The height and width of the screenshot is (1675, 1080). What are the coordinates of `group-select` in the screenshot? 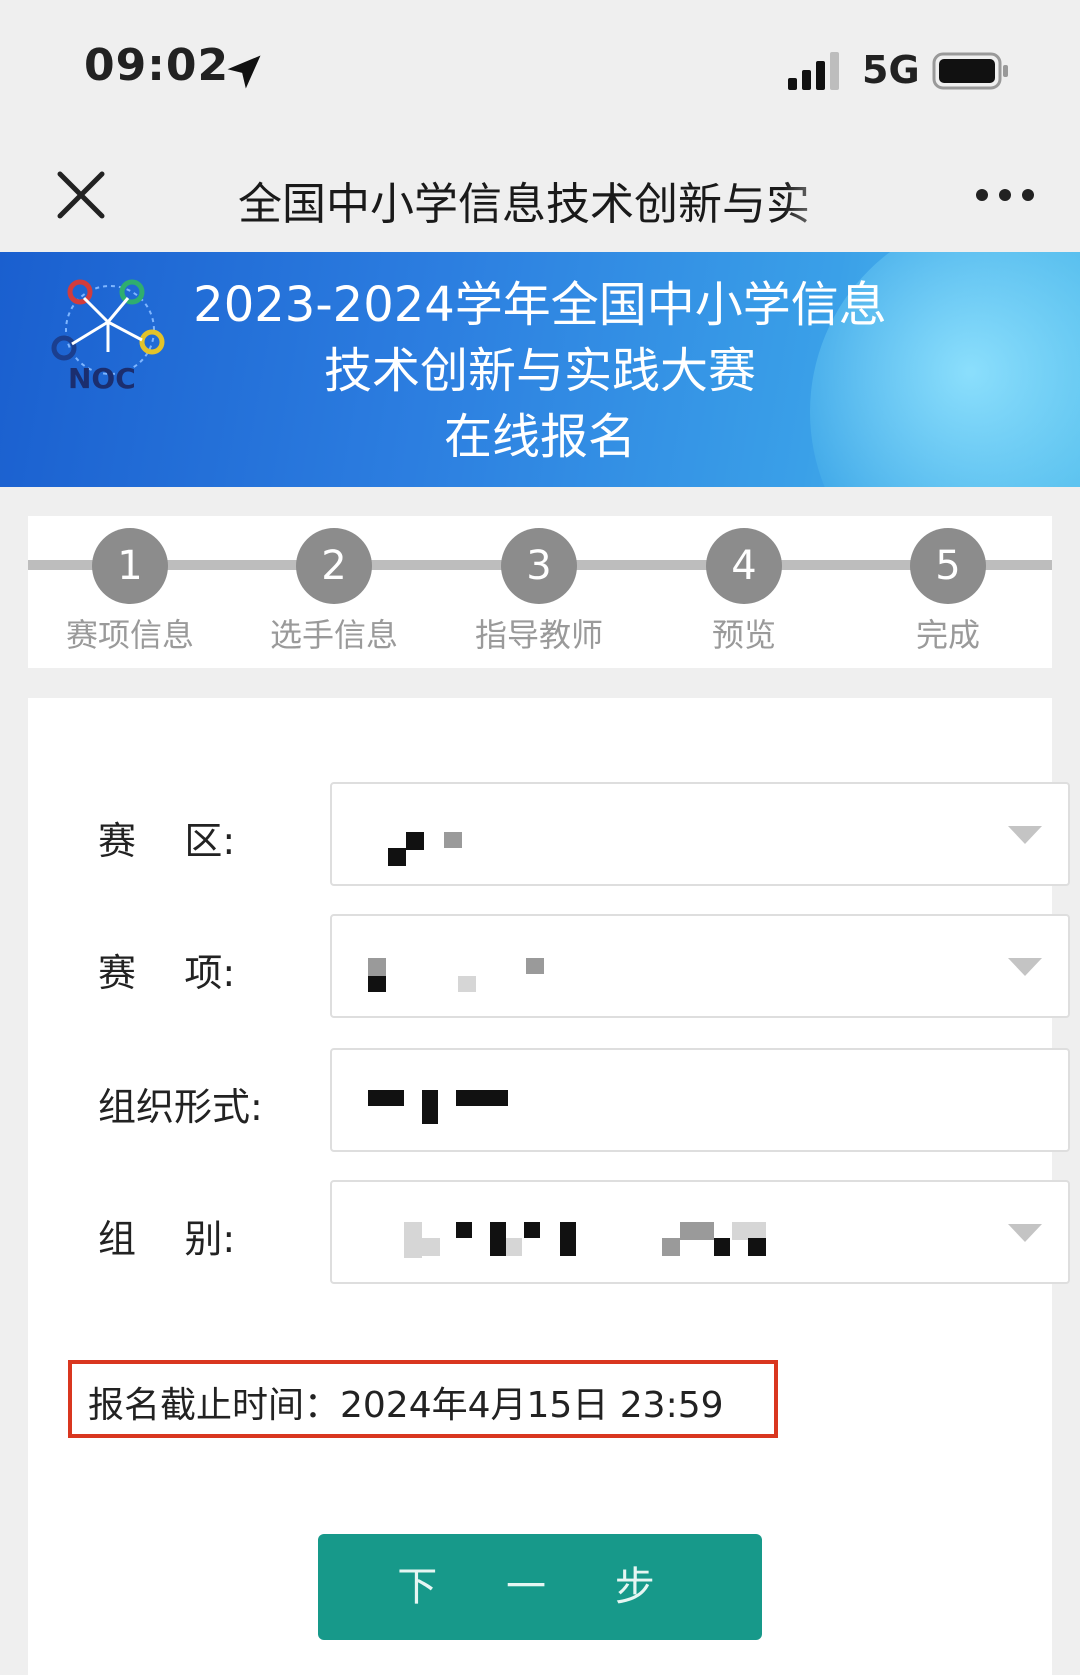 It's located at (700, 1232).